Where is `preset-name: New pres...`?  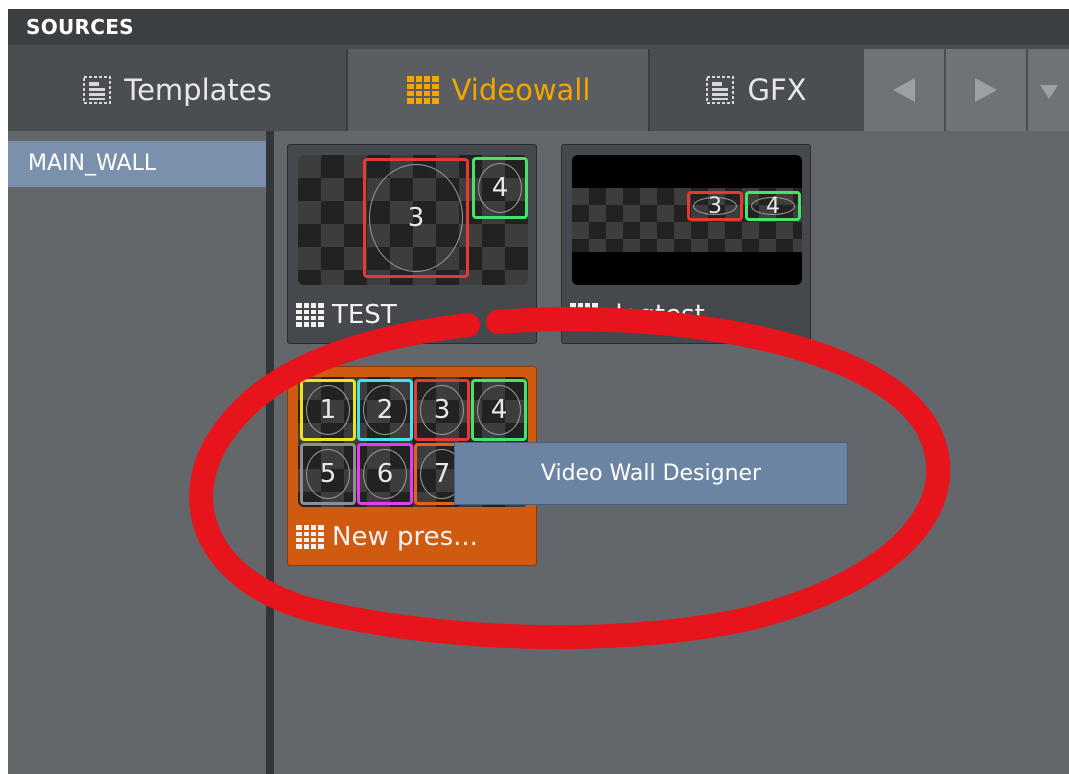 preset-name: New pres... is located at coordinates (405, 537).